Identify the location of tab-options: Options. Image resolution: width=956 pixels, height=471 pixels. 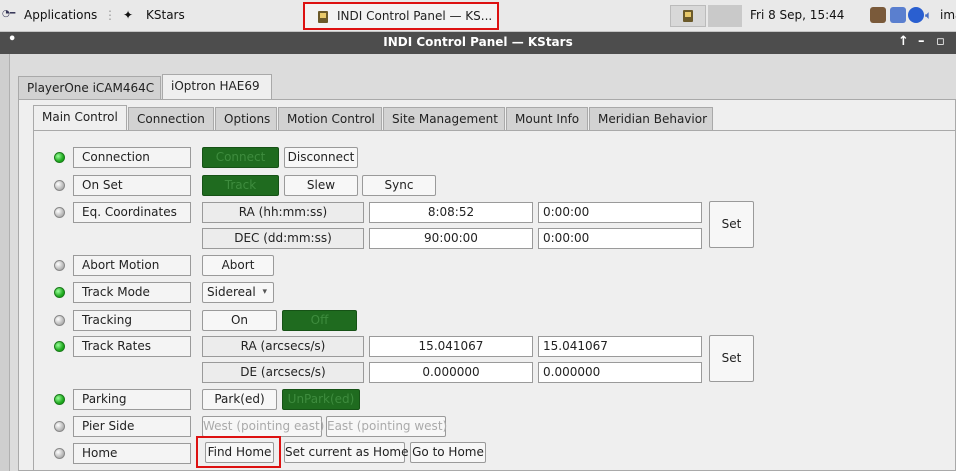
(246, 119).